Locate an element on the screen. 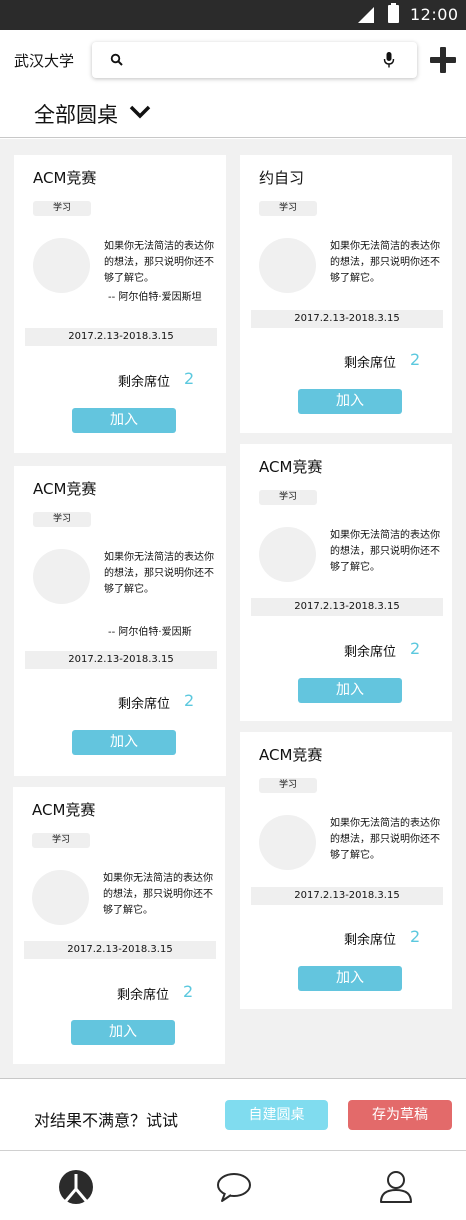 Image resolution: width=466 pixels, height=1220 pixels. top-bar: 武汉大学 is located at coordinates (233, 59).